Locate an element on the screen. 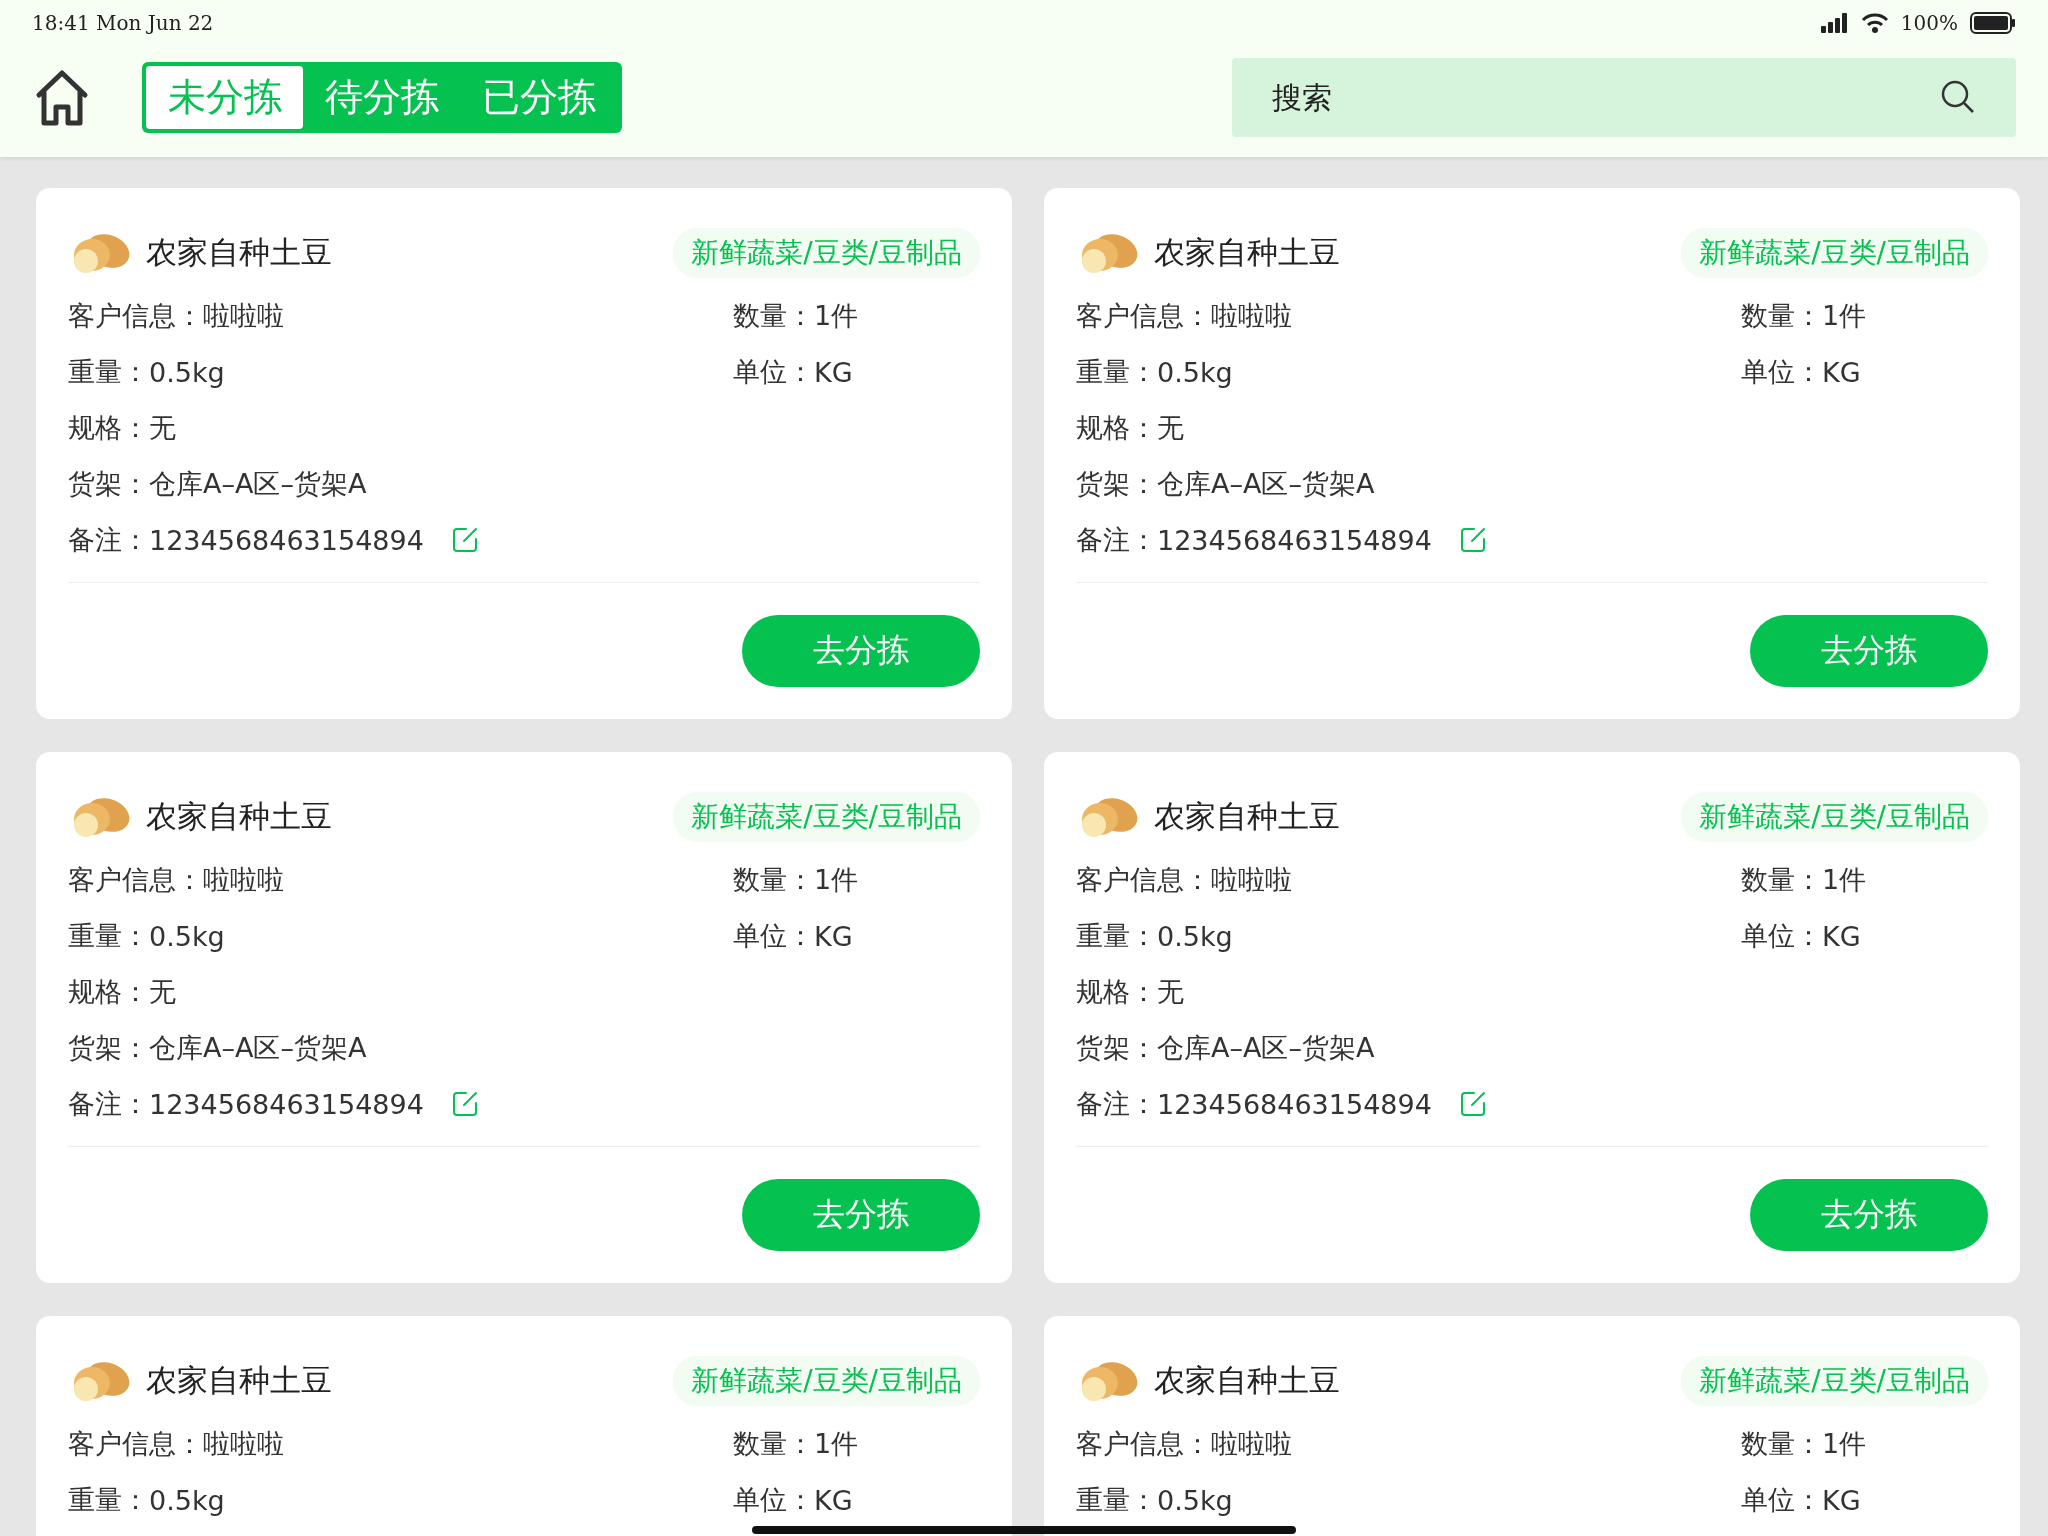  search-icon is located at coordinates (1958, 97).